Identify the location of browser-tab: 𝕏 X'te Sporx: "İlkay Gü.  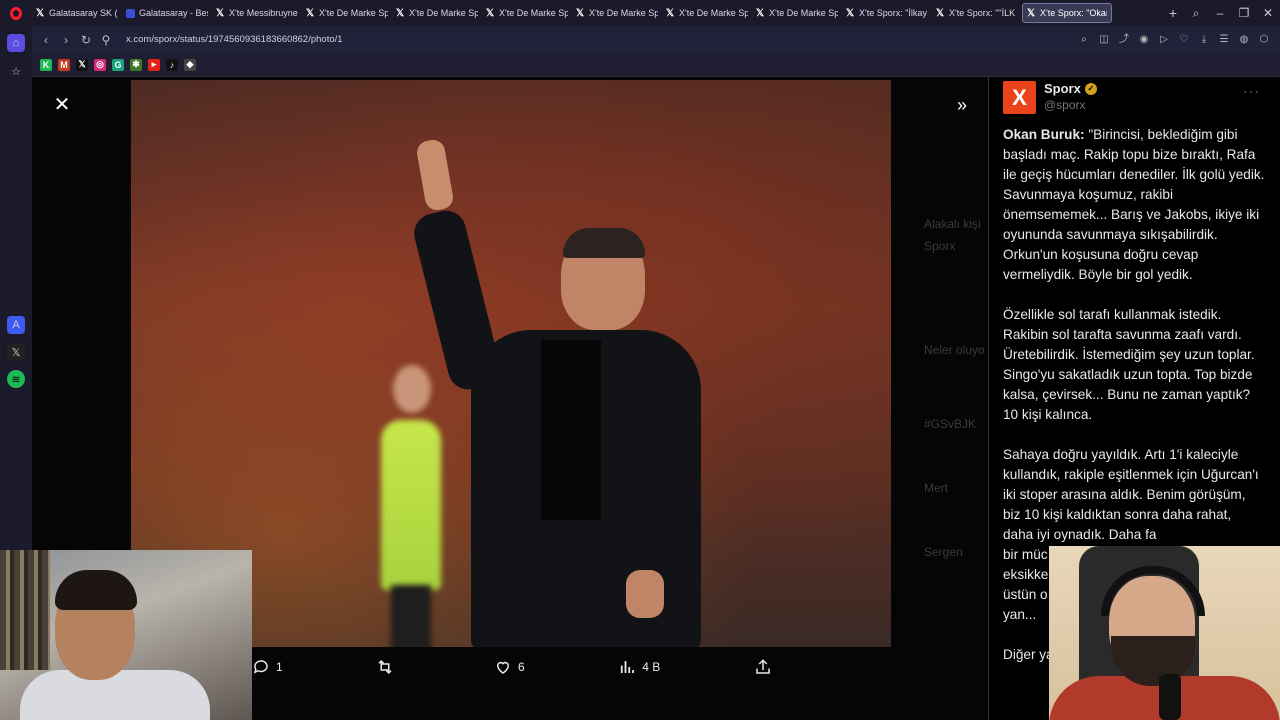
(887, 13).